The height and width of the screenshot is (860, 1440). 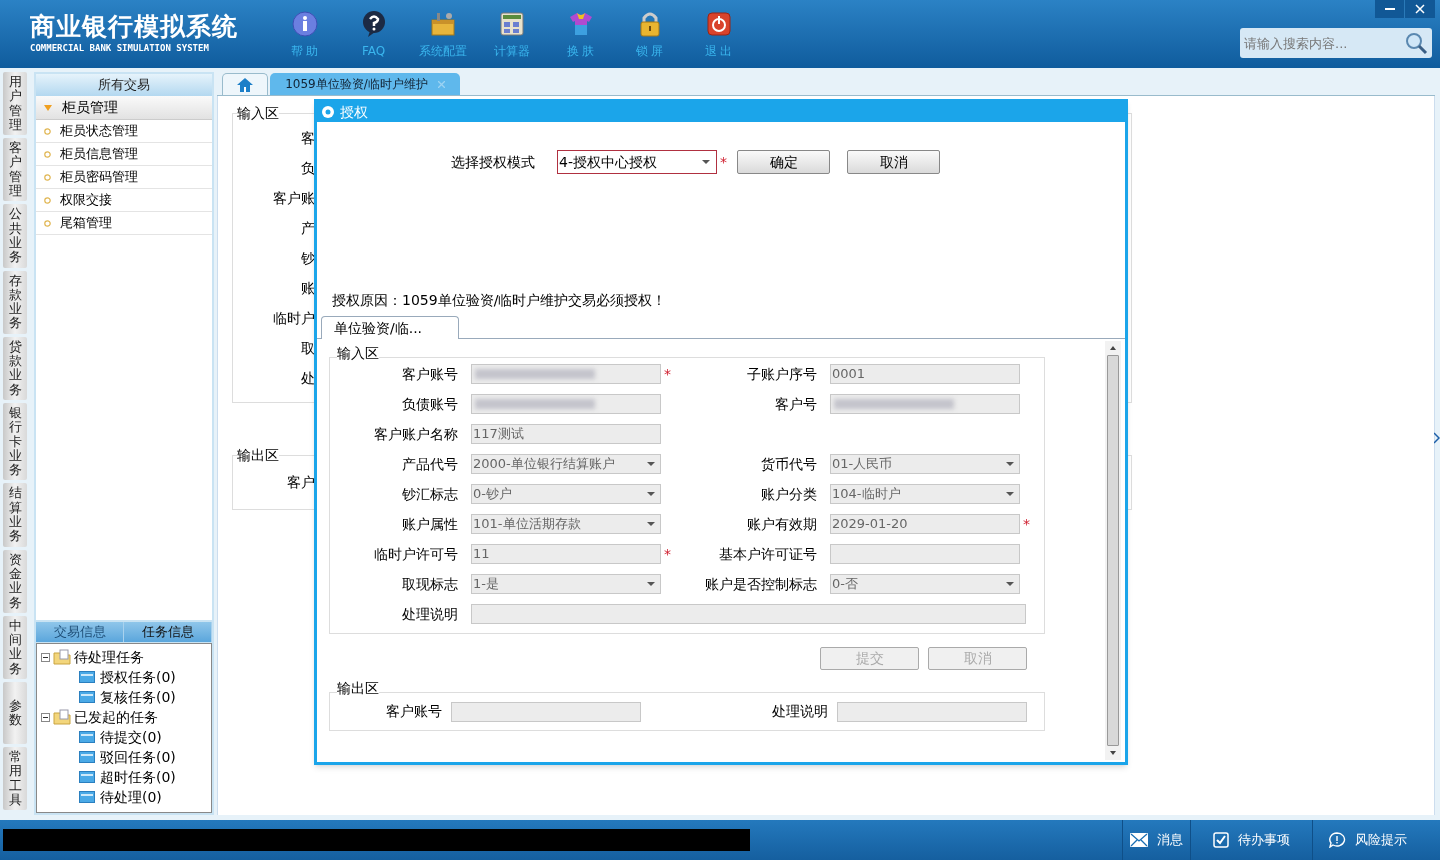 What do you see at coordinates (414, 711) in the screenshot?
I see `field-label: 客户账号` at bounding box center [414, 711].